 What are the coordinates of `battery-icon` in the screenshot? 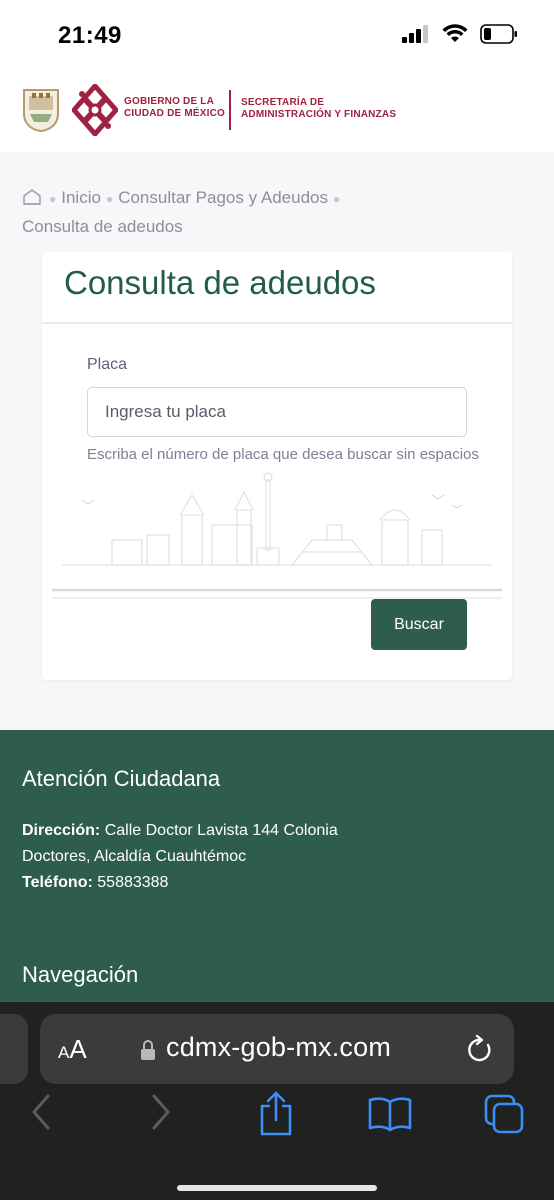 It's located at (498, 34).